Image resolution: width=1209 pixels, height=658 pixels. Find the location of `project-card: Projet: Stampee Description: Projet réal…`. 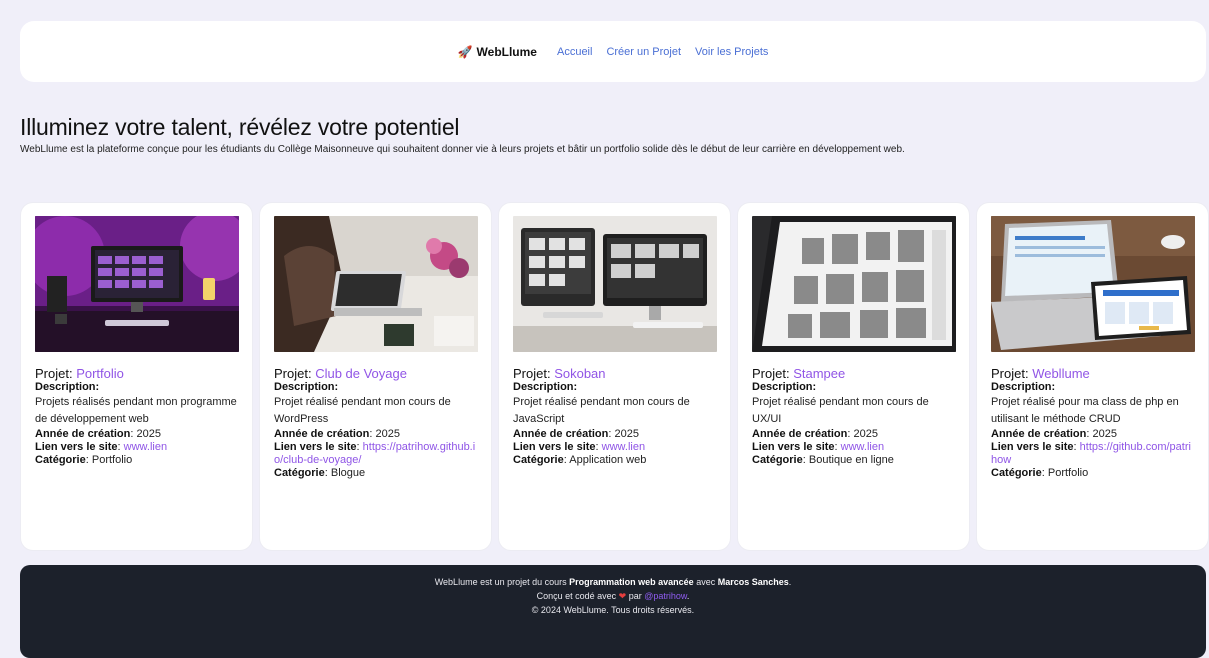

project-card: Projet: Stampee Description: Projet réal… is located at coordinates (853, 376).